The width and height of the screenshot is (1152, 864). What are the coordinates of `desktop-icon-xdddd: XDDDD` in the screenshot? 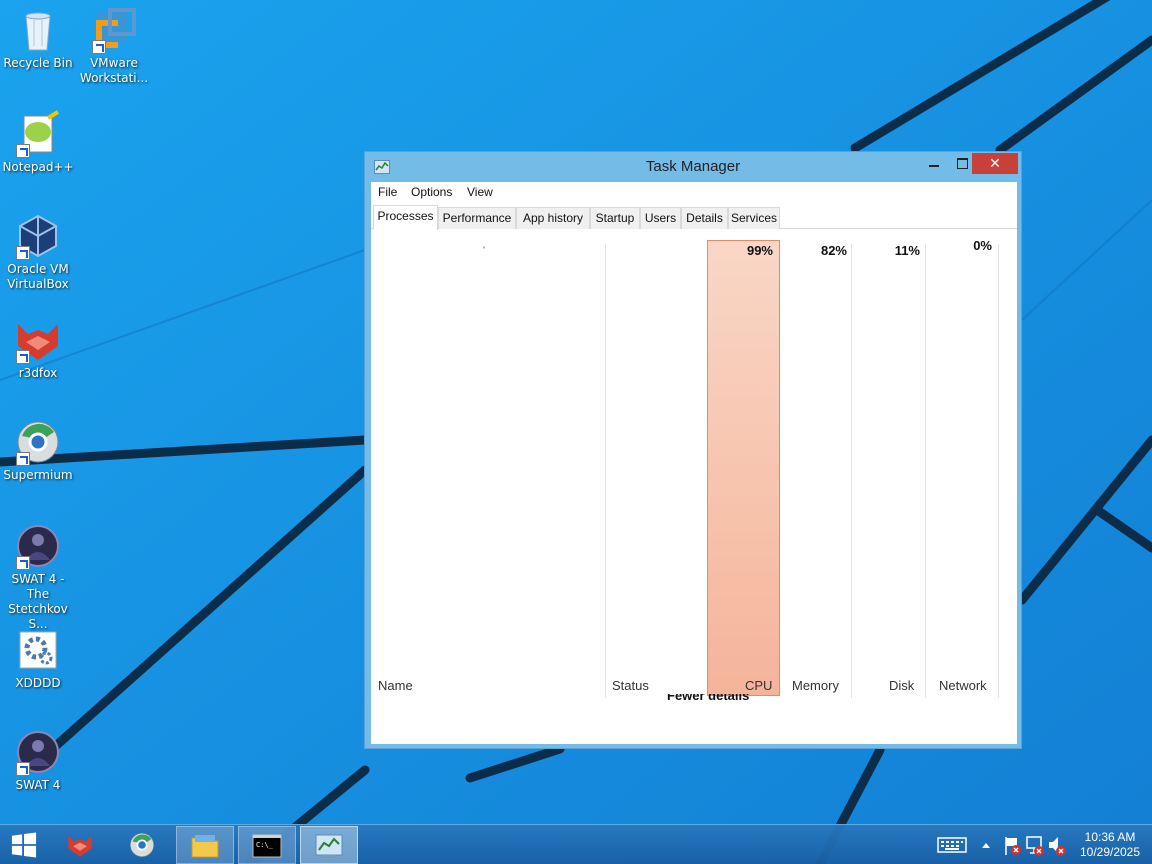 It's located at (38, 658).